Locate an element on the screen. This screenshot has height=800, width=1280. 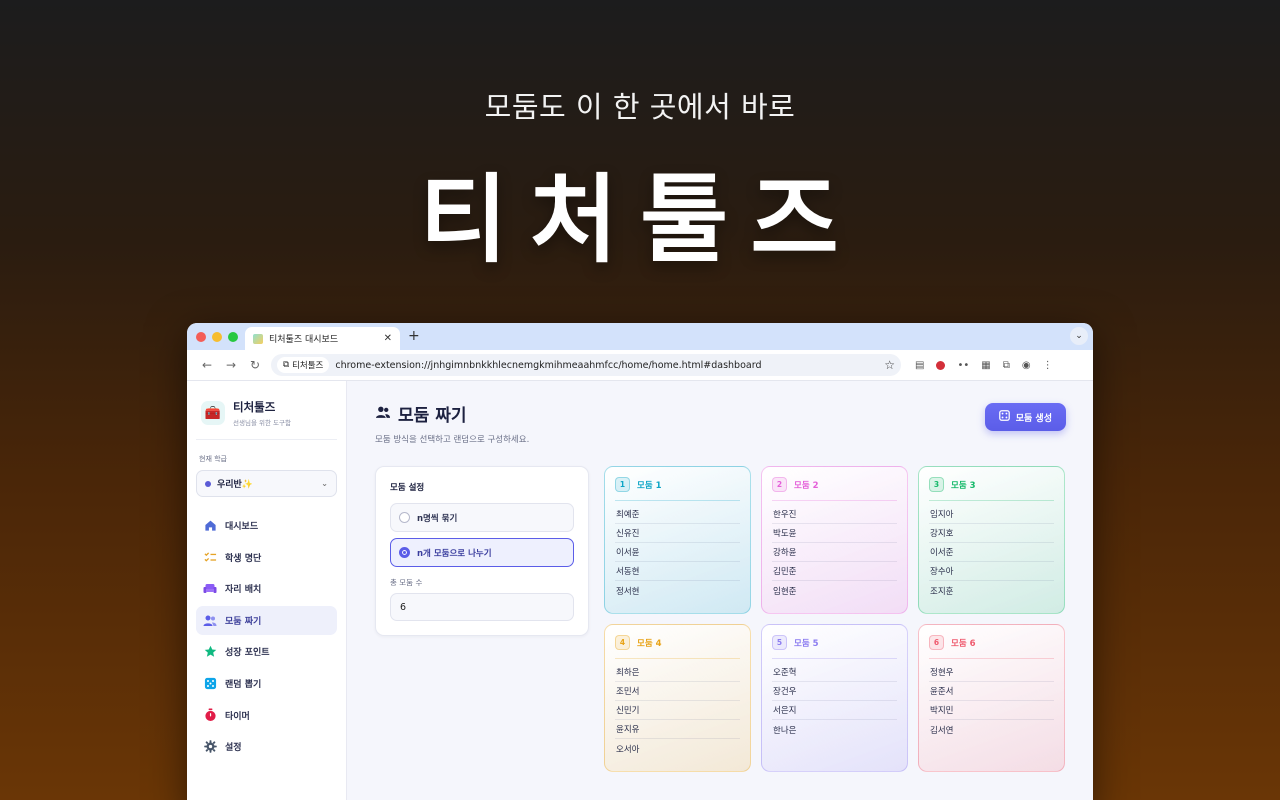
group-card: 3 모둠 3 임지아 강지호 이서준 장수아 조지훈 is located at coordinates (991, 540).